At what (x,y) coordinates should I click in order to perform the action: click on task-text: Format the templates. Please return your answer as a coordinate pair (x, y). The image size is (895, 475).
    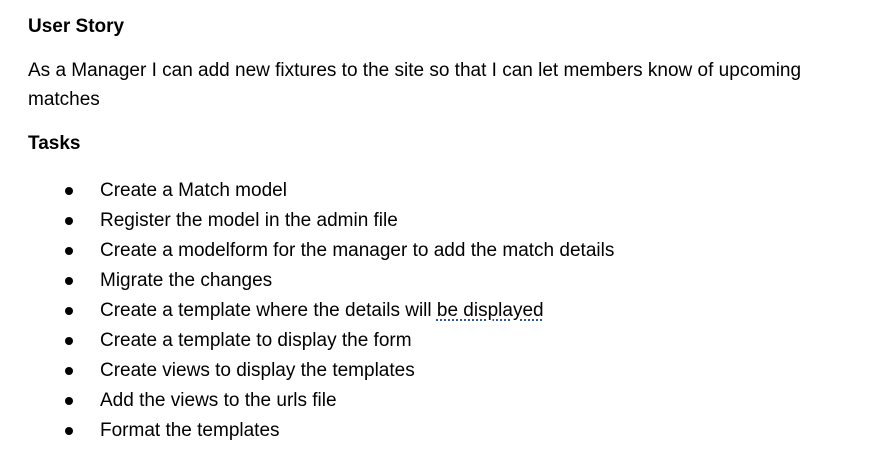
    Looking at the image, I should click on (190, 430).